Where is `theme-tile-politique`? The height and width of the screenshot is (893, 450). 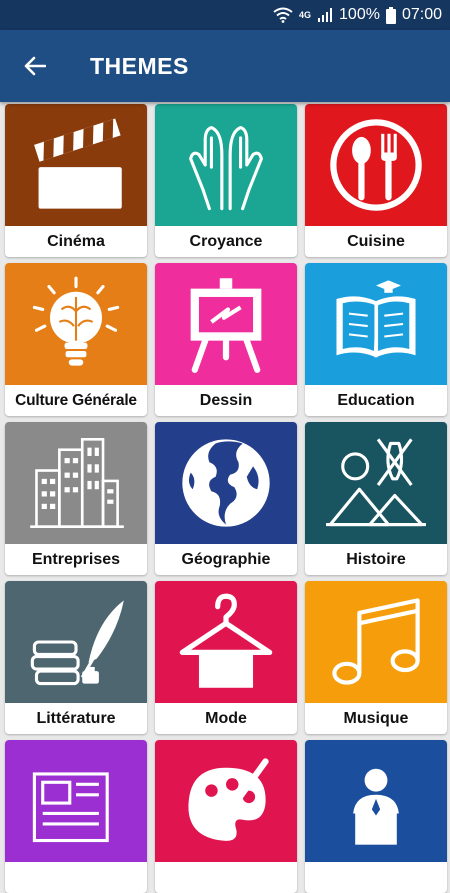 theme-tile-politique is located at coordinates (376, 816).